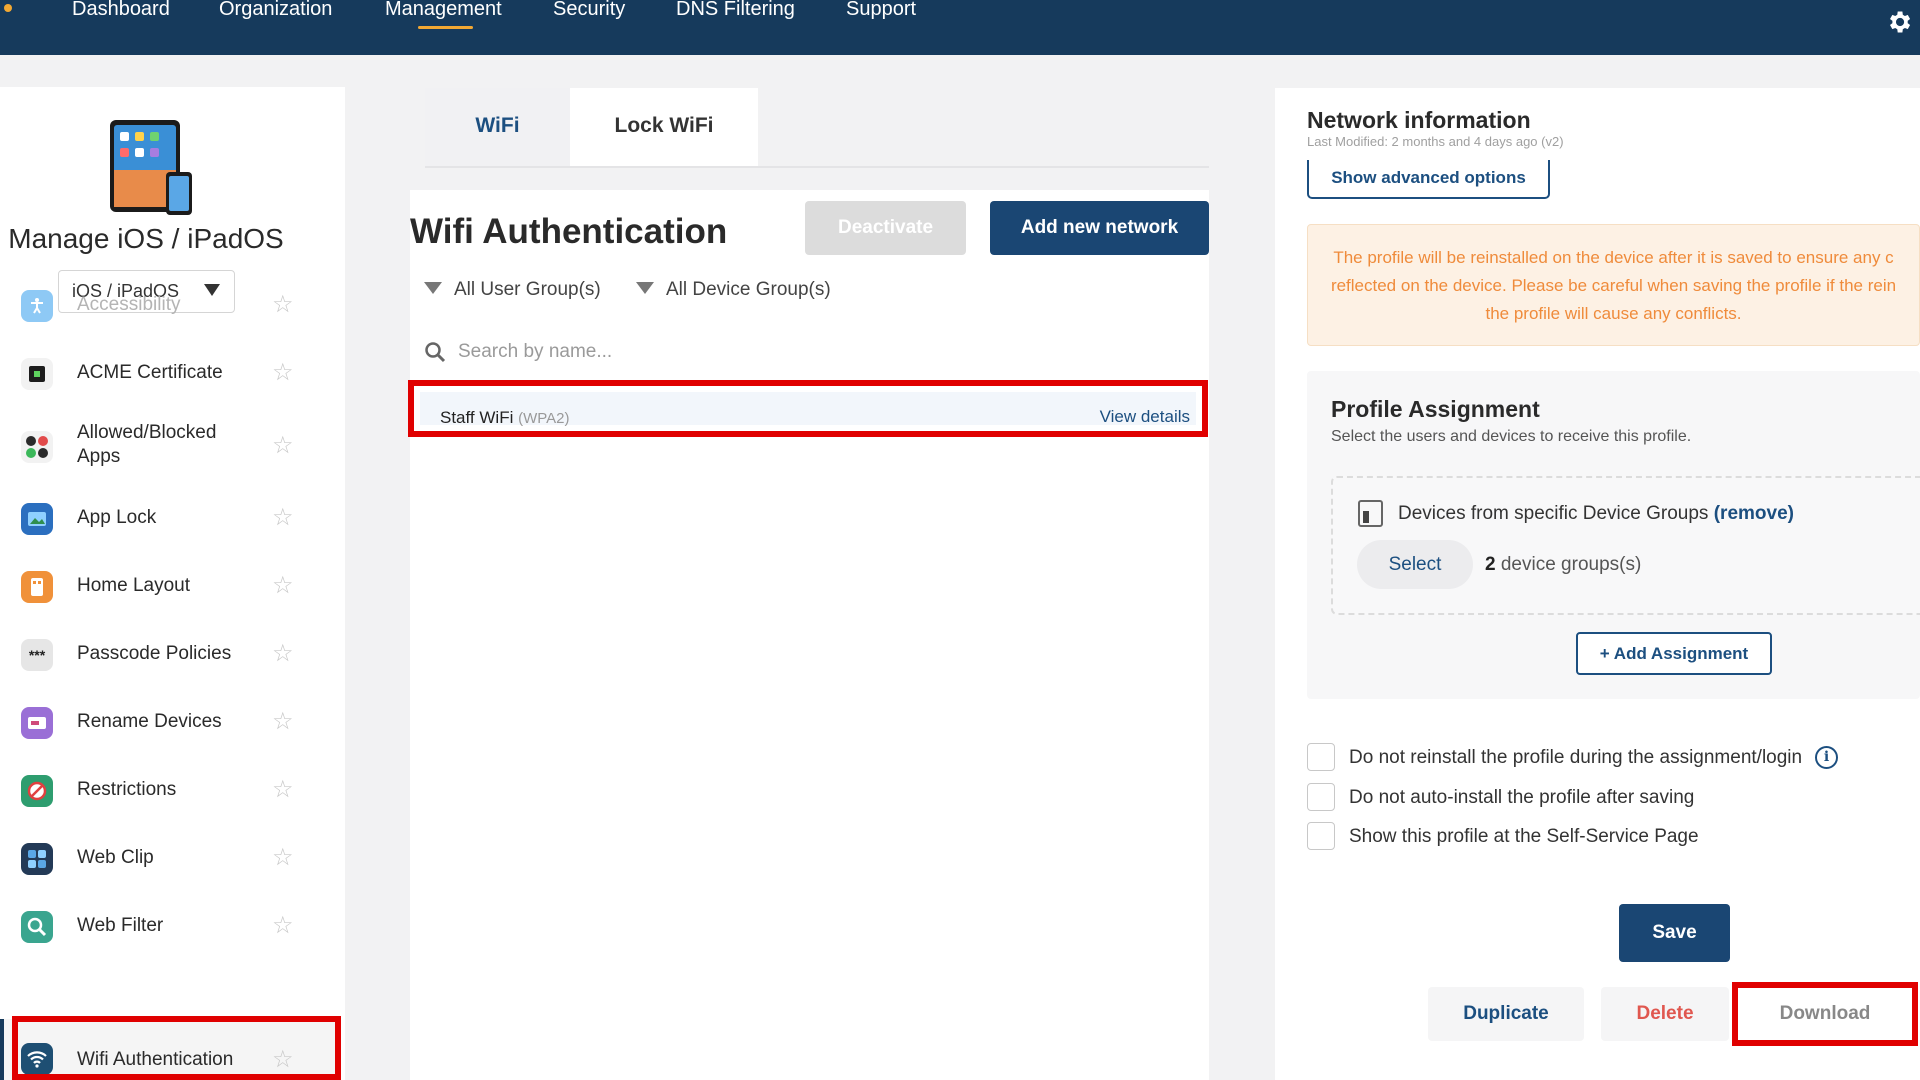  Describe the element at coordinates (1428, 179) in the screenshot. I see `show-advanced-button: Show advanced options` at that location.